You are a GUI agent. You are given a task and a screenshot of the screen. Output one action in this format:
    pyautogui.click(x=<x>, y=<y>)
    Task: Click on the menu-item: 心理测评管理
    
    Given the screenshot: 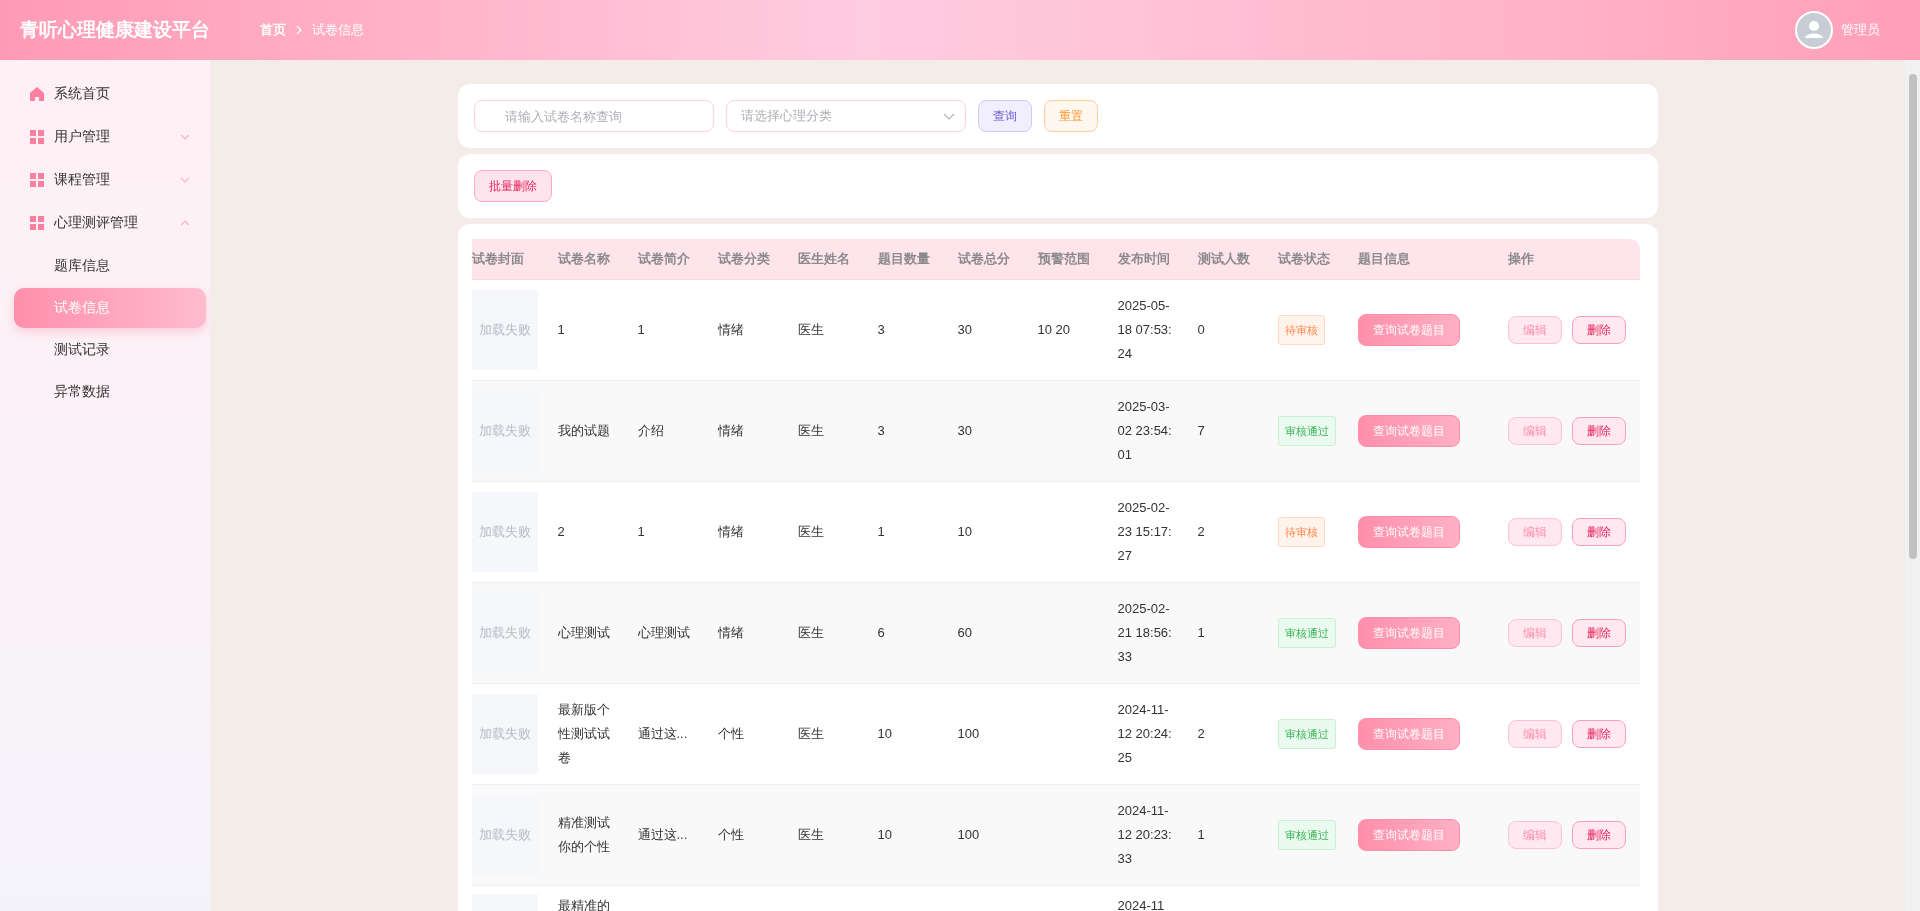 What is the action you would take?
    pyautogui.click(x=105, y=222)
    